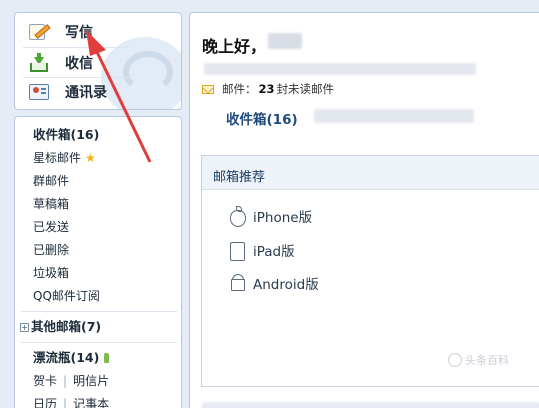 This screenshot has height=408, width=539. Describe the element at coordinates (40, 63) in the screenshot. I see `inbox-arrow-icon` at that location.